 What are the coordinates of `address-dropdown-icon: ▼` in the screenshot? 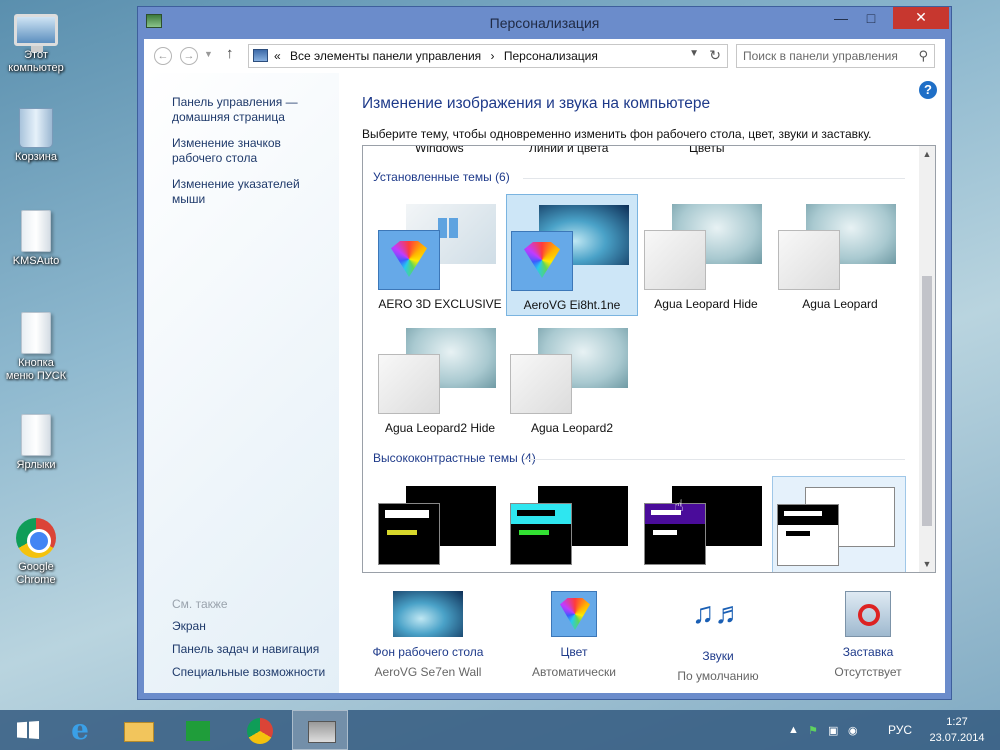 It's located at (694, 53).